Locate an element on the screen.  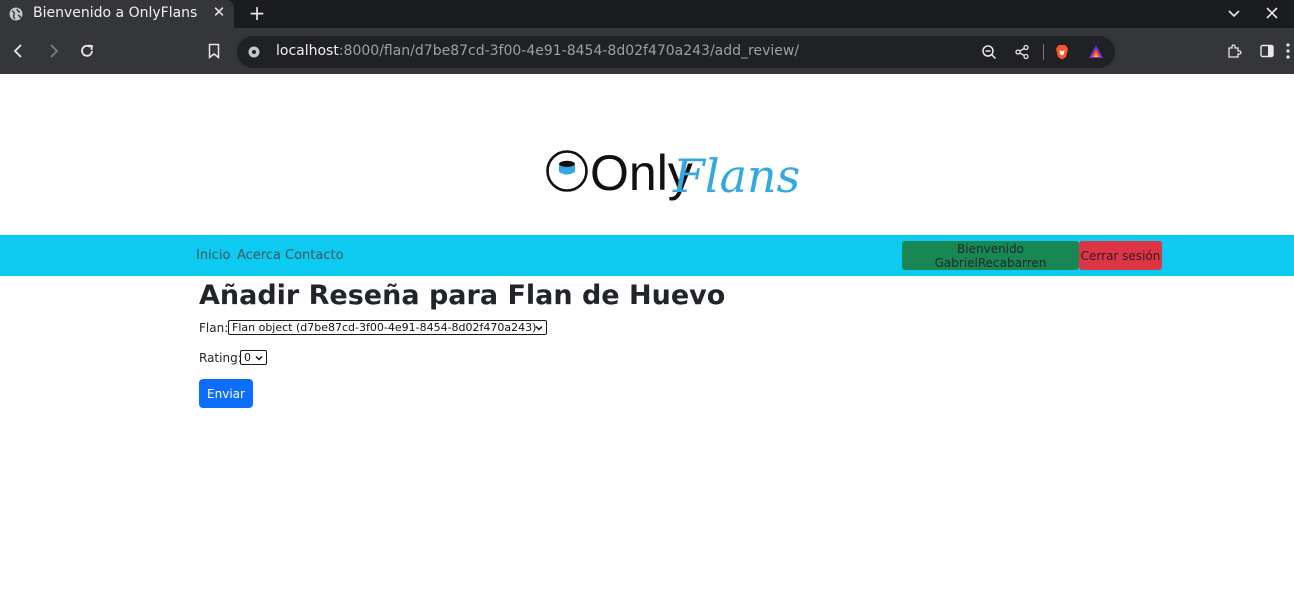
rating-label: Rating: is located at coordinates (220, 358).